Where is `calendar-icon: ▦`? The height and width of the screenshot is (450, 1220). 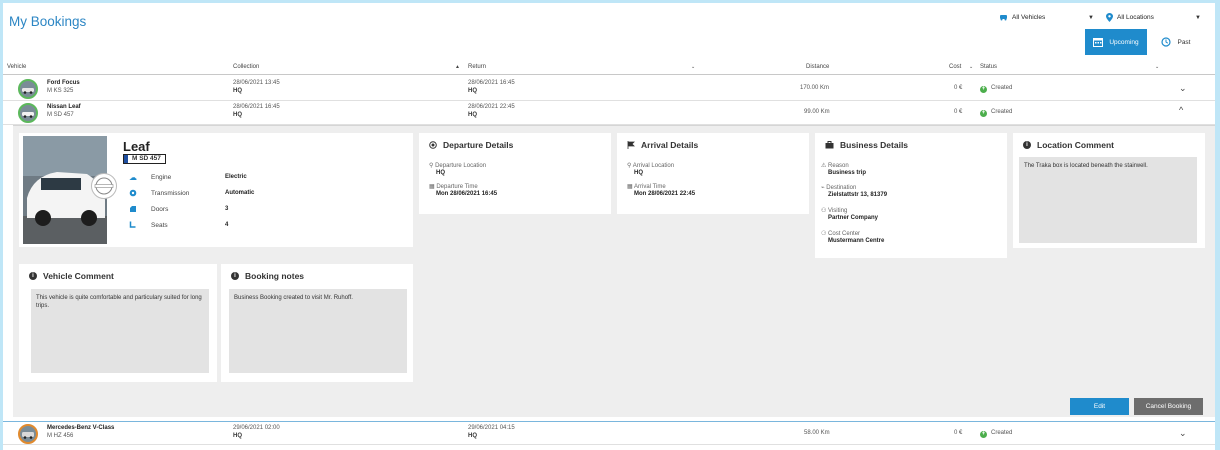 calendar-icon: ▦ is located at coordinates (631, 187).